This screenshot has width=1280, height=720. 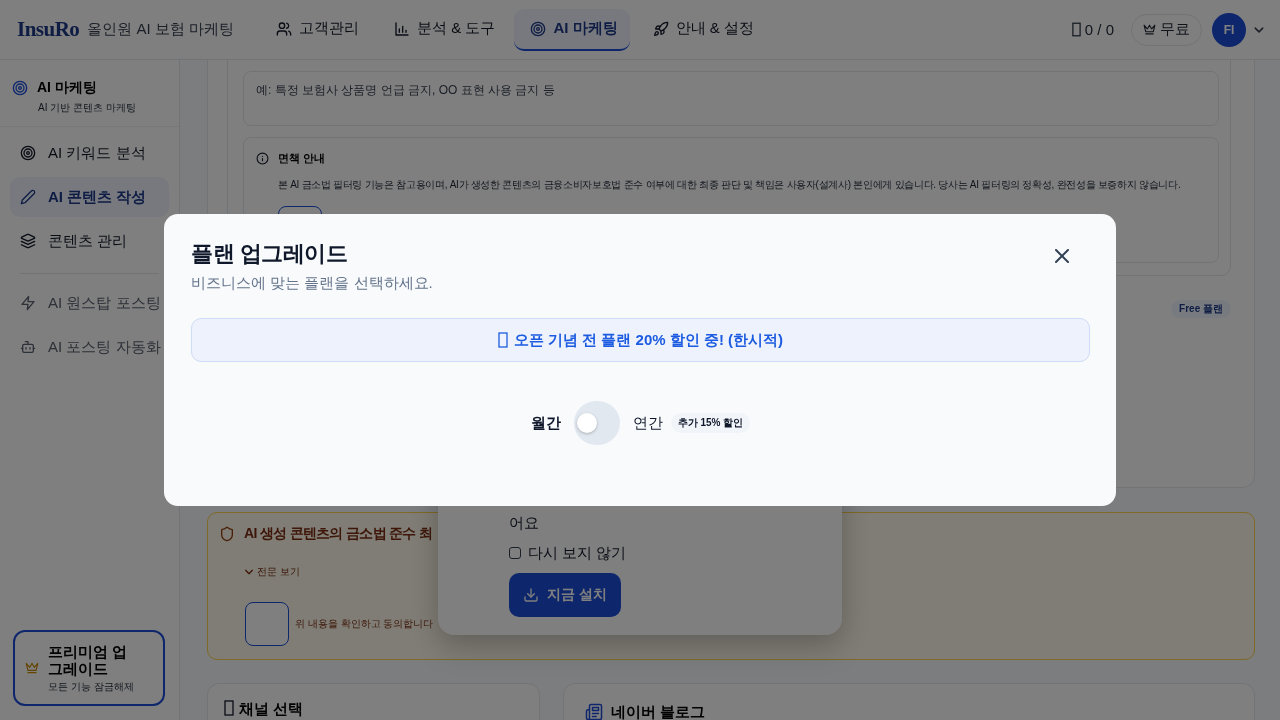 What do you see at coordinates (531, 595) in the screenshot?
I see `download-icon` at bounding box center [531, 595].